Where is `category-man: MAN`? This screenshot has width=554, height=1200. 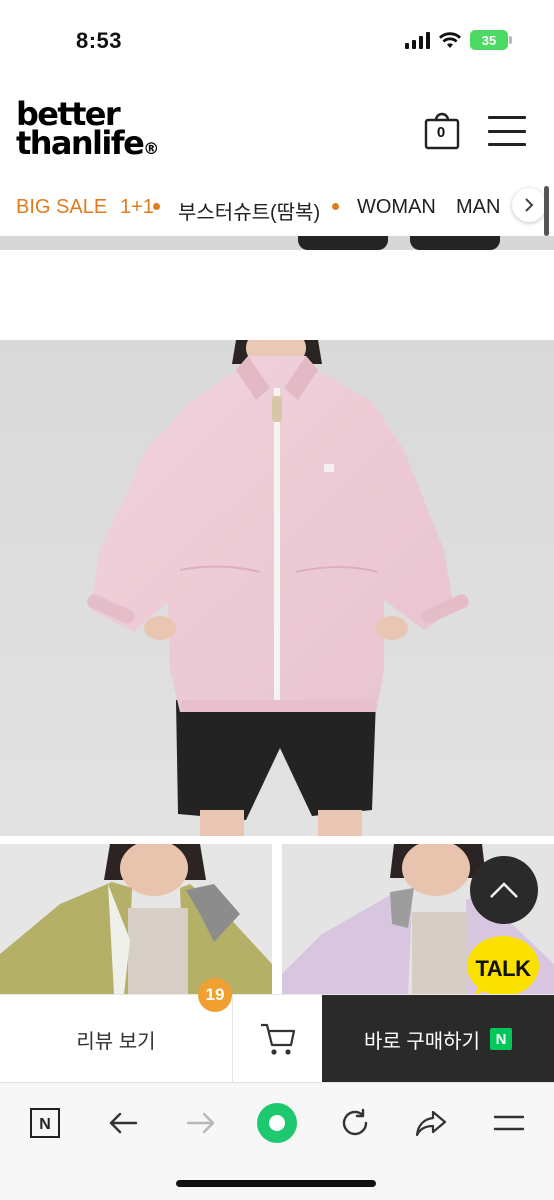 category-man: MAN is located at coordinates (478, 207).